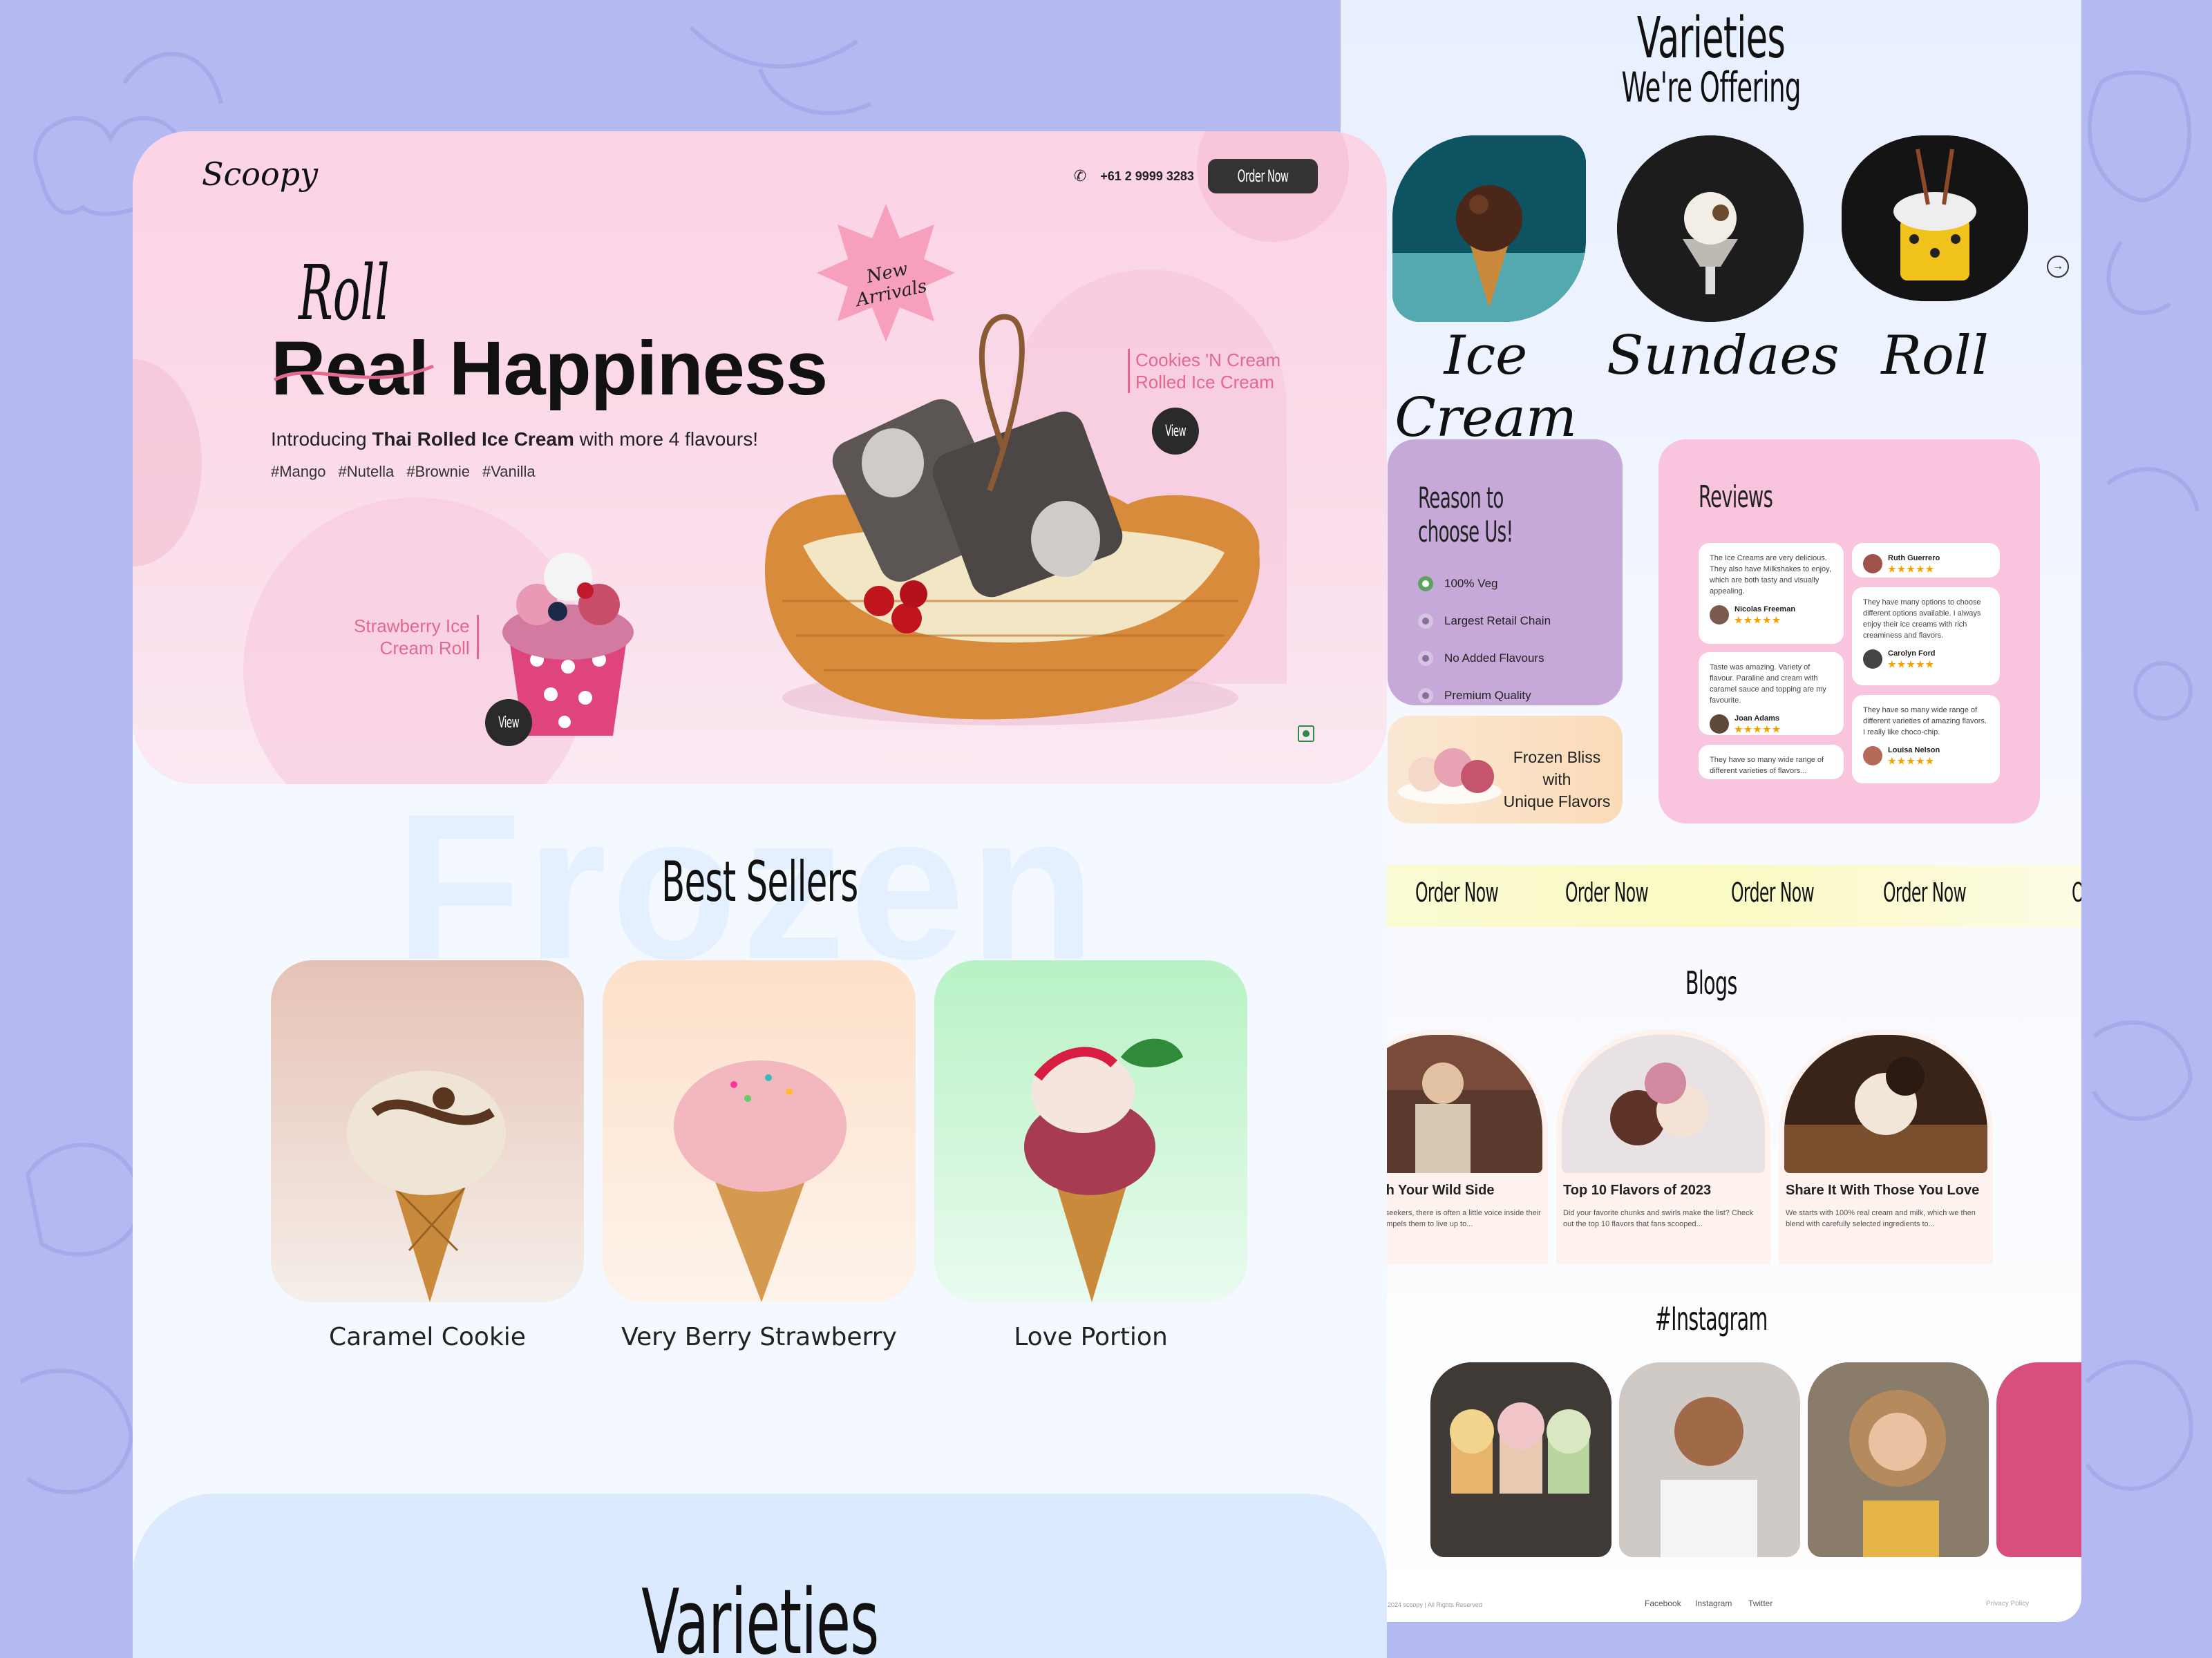 This screenshot has width=2212, height=1658. Describe the element at coordinates (1486, 387) in the screenshot. I see `variety-label-ice-cream: Ice Cream` at that location.